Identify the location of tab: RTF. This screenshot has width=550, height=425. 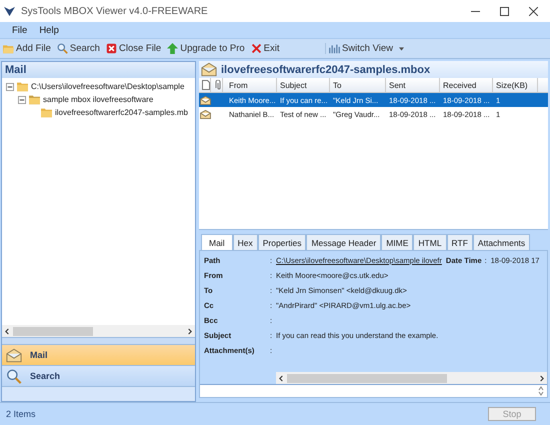
(459, 242).